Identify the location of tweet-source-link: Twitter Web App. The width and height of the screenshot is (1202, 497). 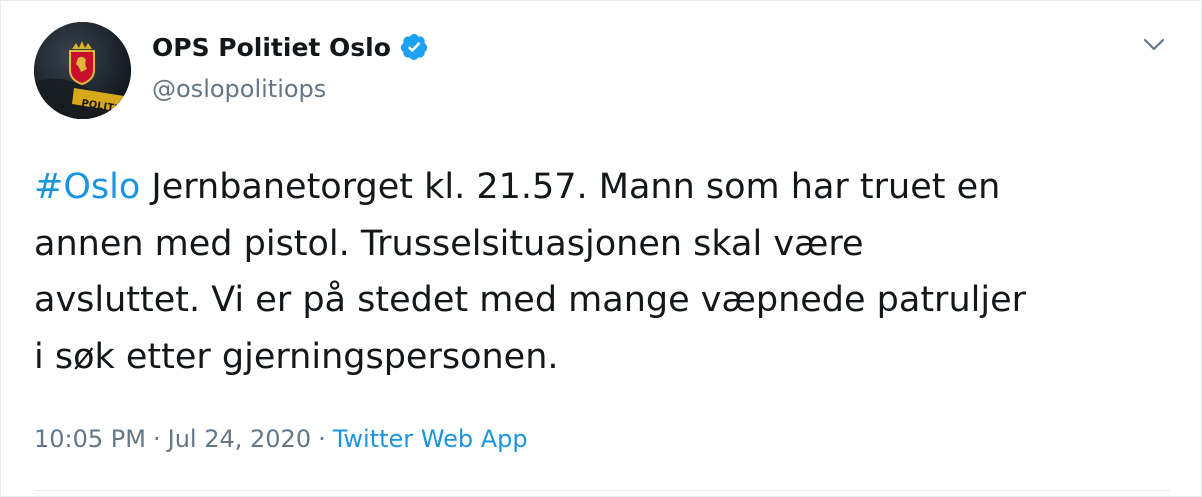
(430, 439).